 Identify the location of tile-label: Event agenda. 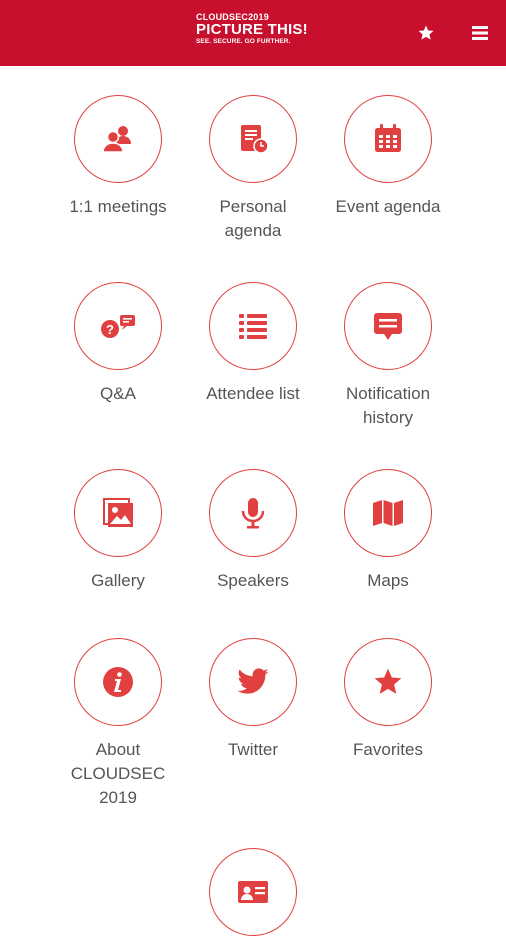
(388, 206).